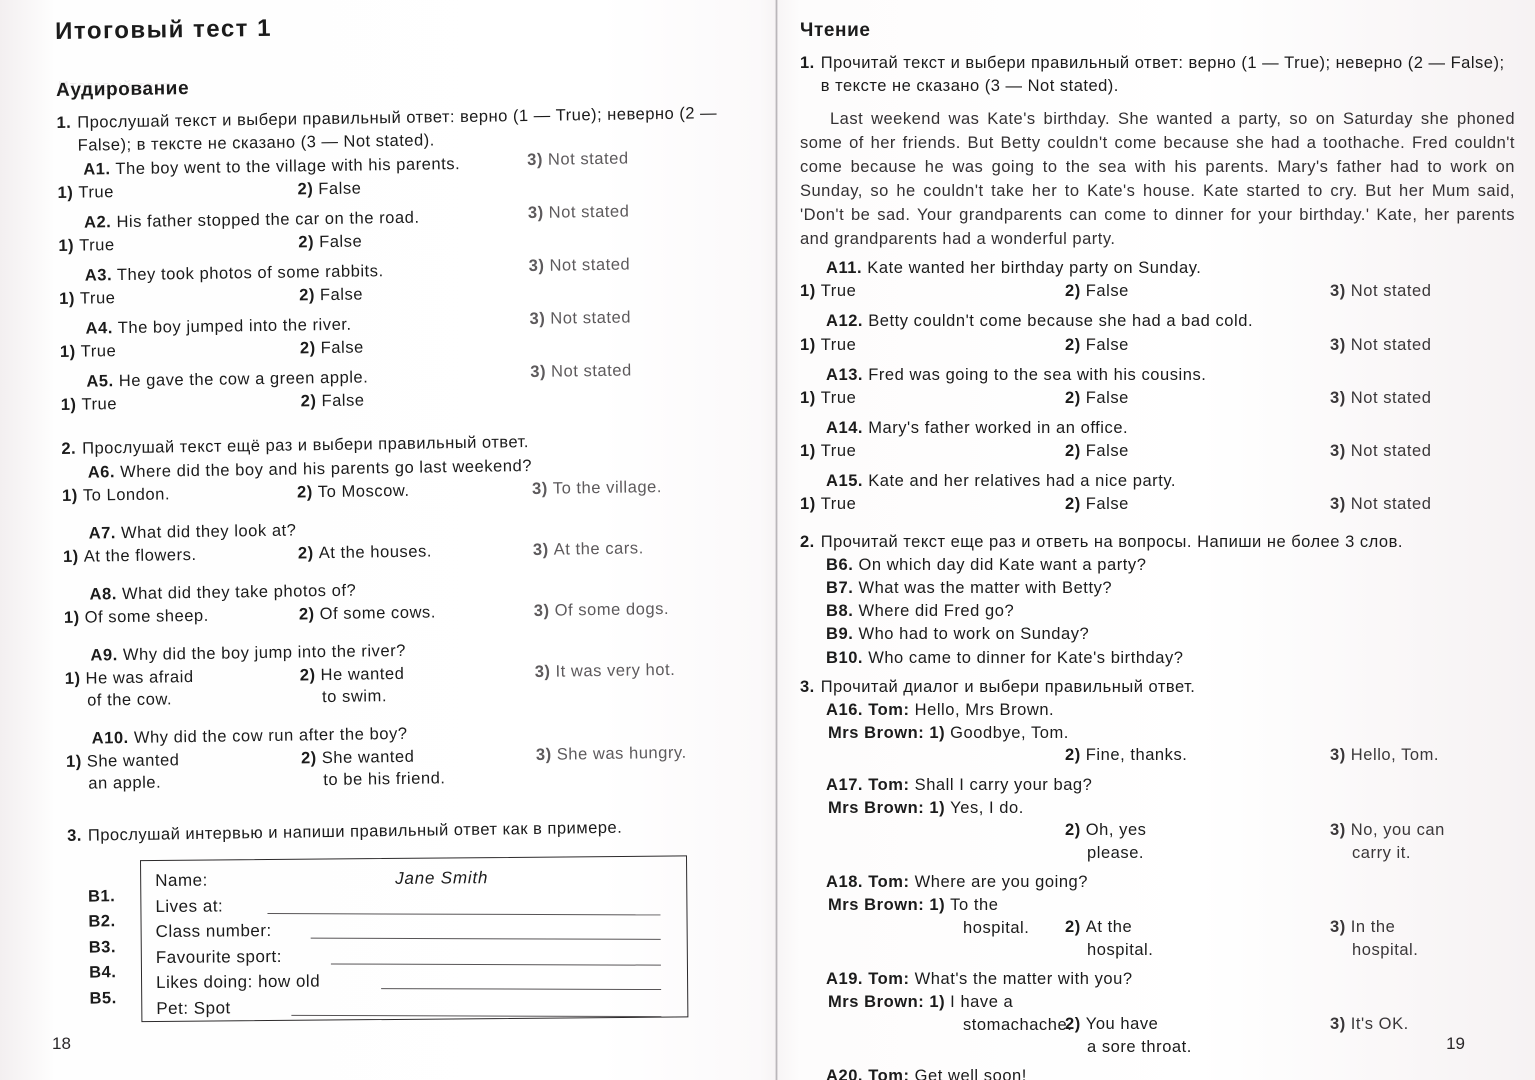 The image size is (1535, 1080). I want to click on dialogue-option-1: Mrs Brown: 1) Goodbye, Tom., so click(934, 733).